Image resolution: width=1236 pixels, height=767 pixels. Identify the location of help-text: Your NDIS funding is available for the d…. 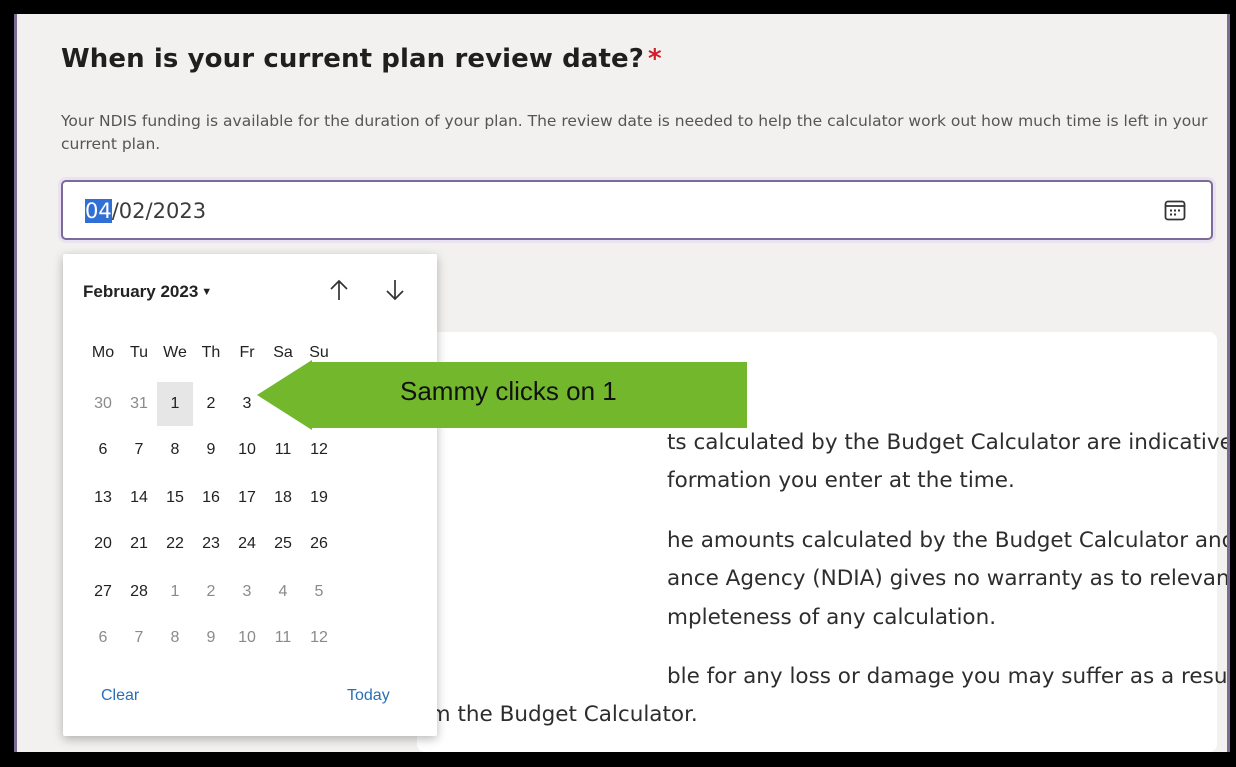
(634, 132).